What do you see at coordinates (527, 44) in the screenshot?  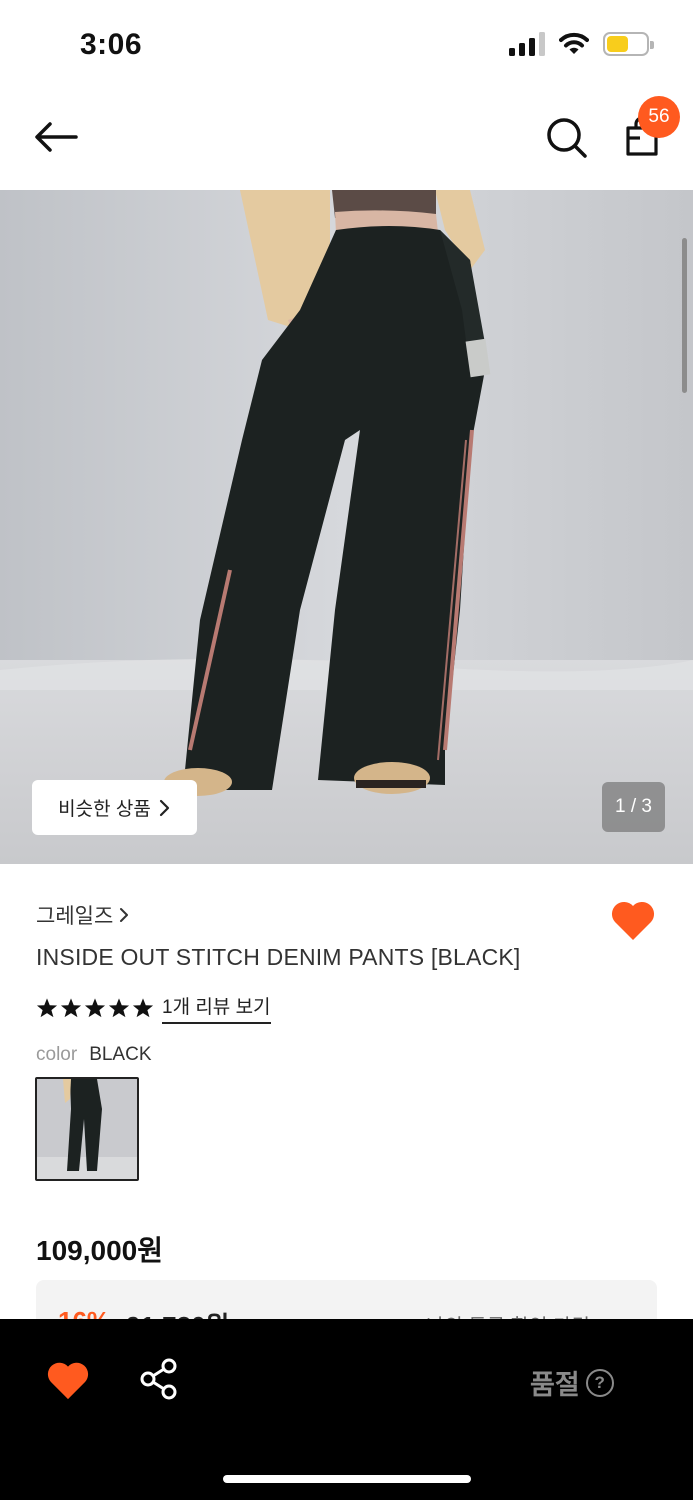 I see `cellular-signal-icon` at bounding box center [527, 44].